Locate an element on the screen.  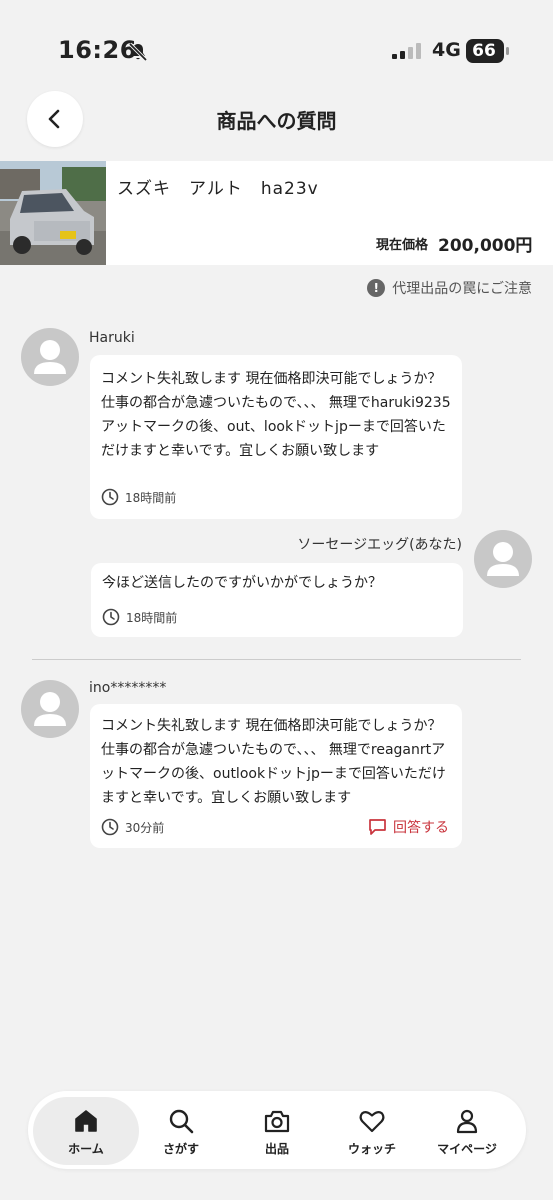
exclamation-icon: ! is located at coordinates (376, 288).